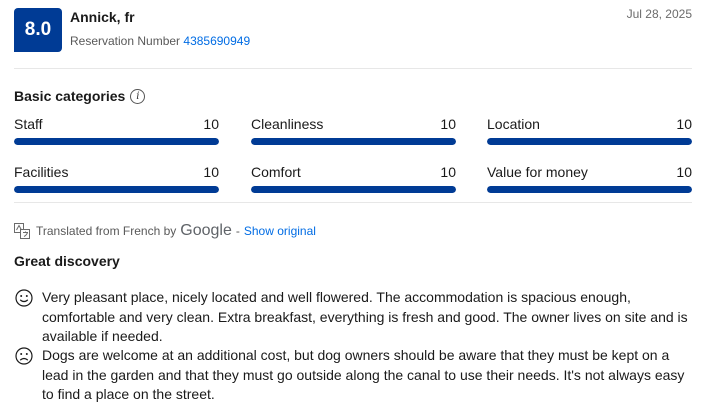 The width and height of the screenshot is (705, 406). Describe the element at coordinates (67, 261) in the screenshot. I see `review-title: Great discovery` at that location.